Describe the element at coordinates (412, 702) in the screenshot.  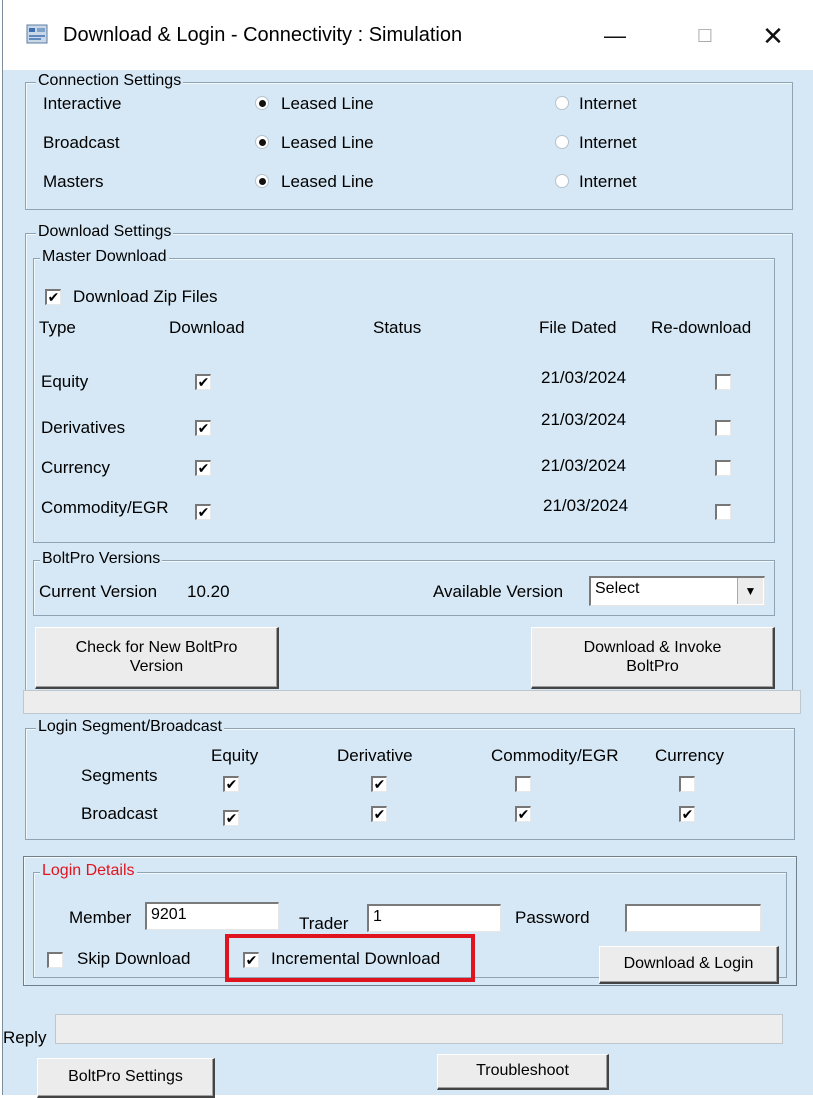
I see `download-progress-bar` at that location.